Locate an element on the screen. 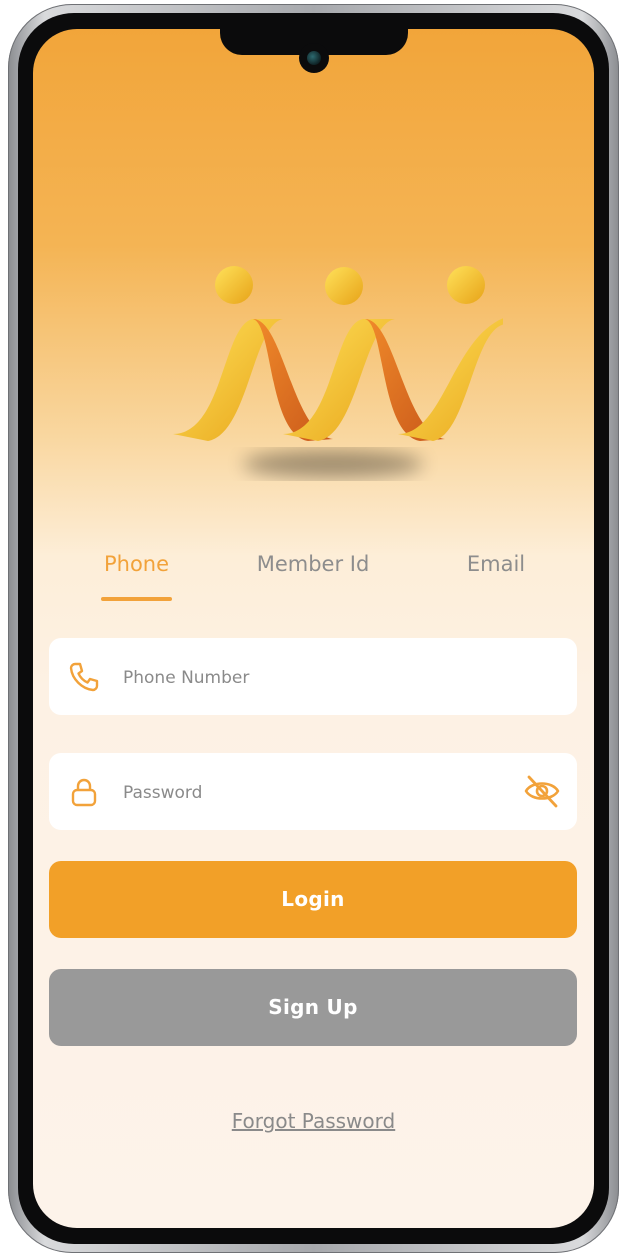  brand-logo is located at coordinates (338, 372).